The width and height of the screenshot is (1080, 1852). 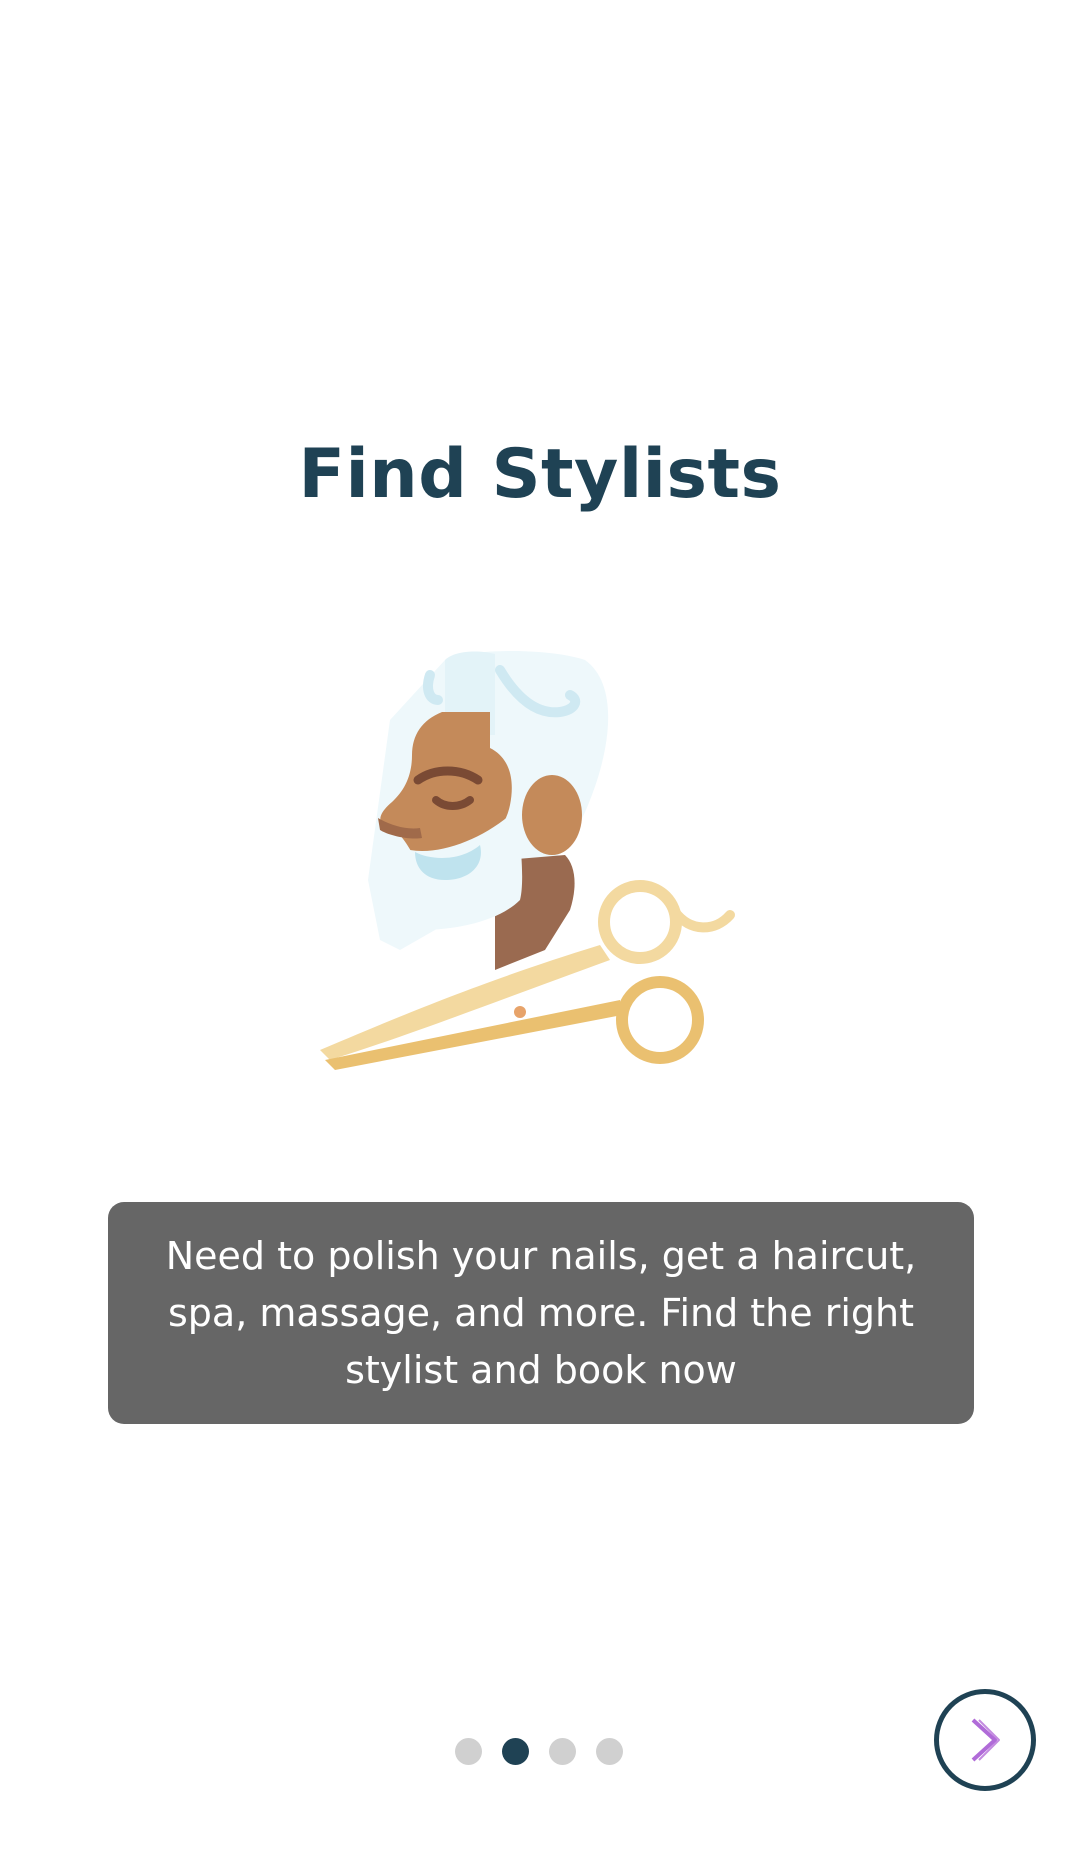 I want to click on next-button, so click(x=985, y=1740).